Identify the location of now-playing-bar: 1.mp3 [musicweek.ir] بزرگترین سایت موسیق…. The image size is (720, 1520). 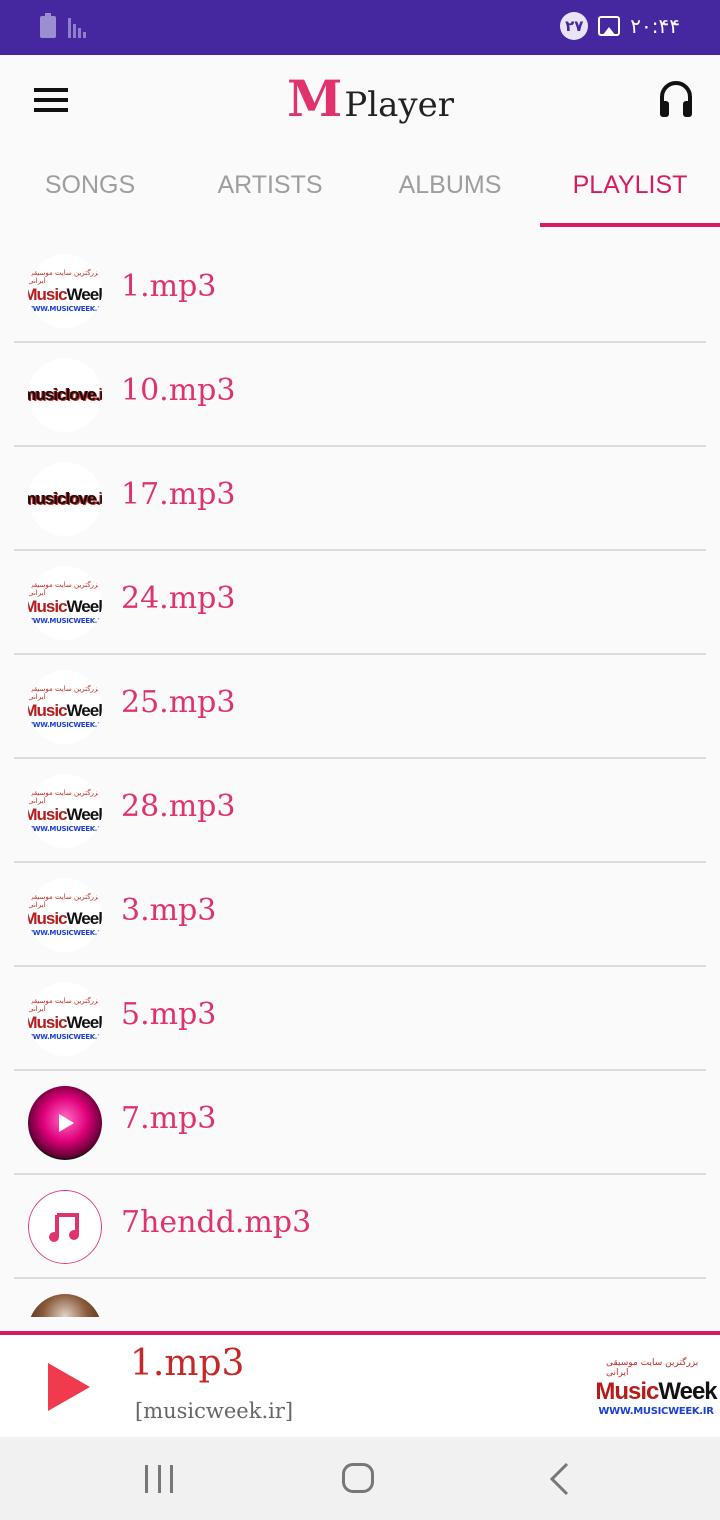
(360, 1384).